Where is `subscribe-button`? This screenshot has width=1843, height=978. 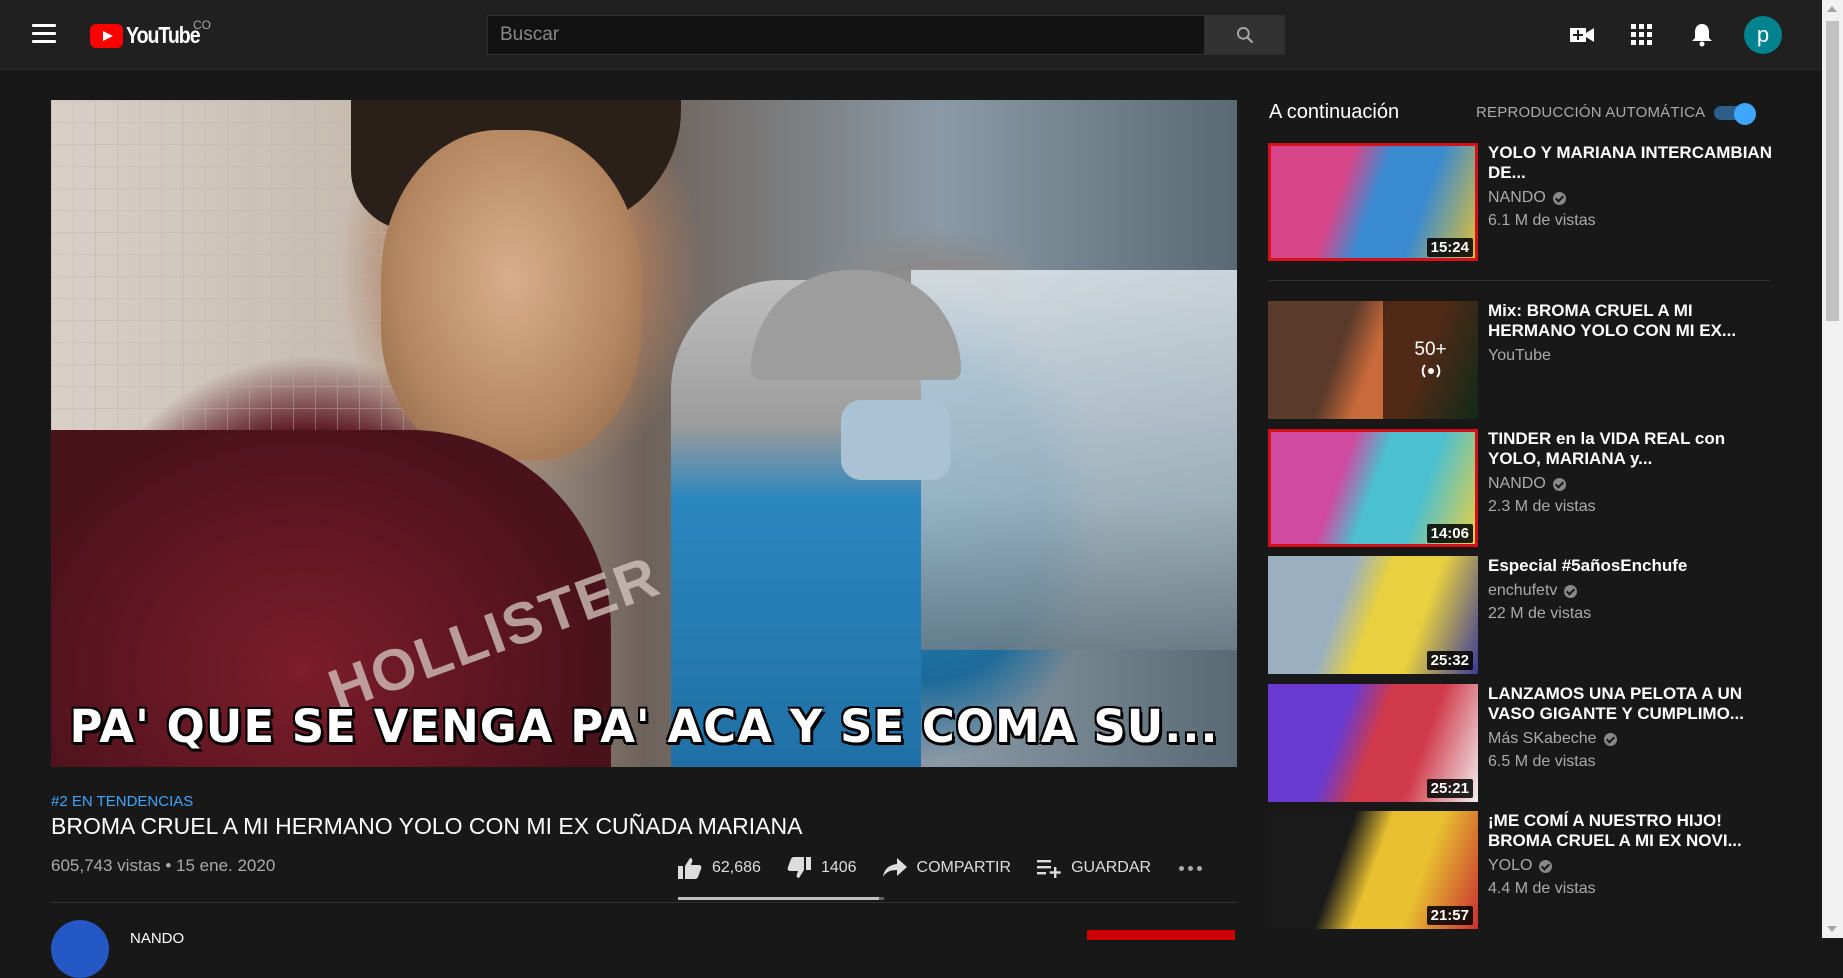
subscribe-button is located at coordinates (1161, 935).